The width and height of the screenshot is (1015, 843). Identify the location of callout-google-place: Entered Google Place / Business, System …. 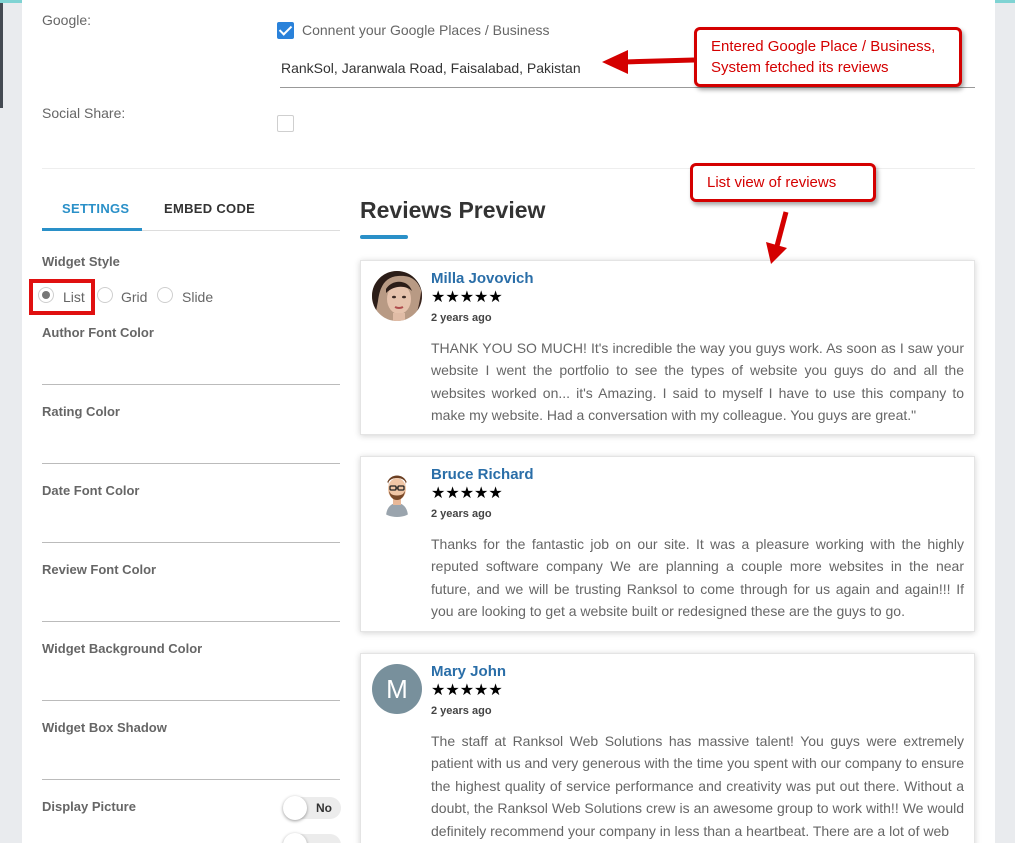
(828, 57).